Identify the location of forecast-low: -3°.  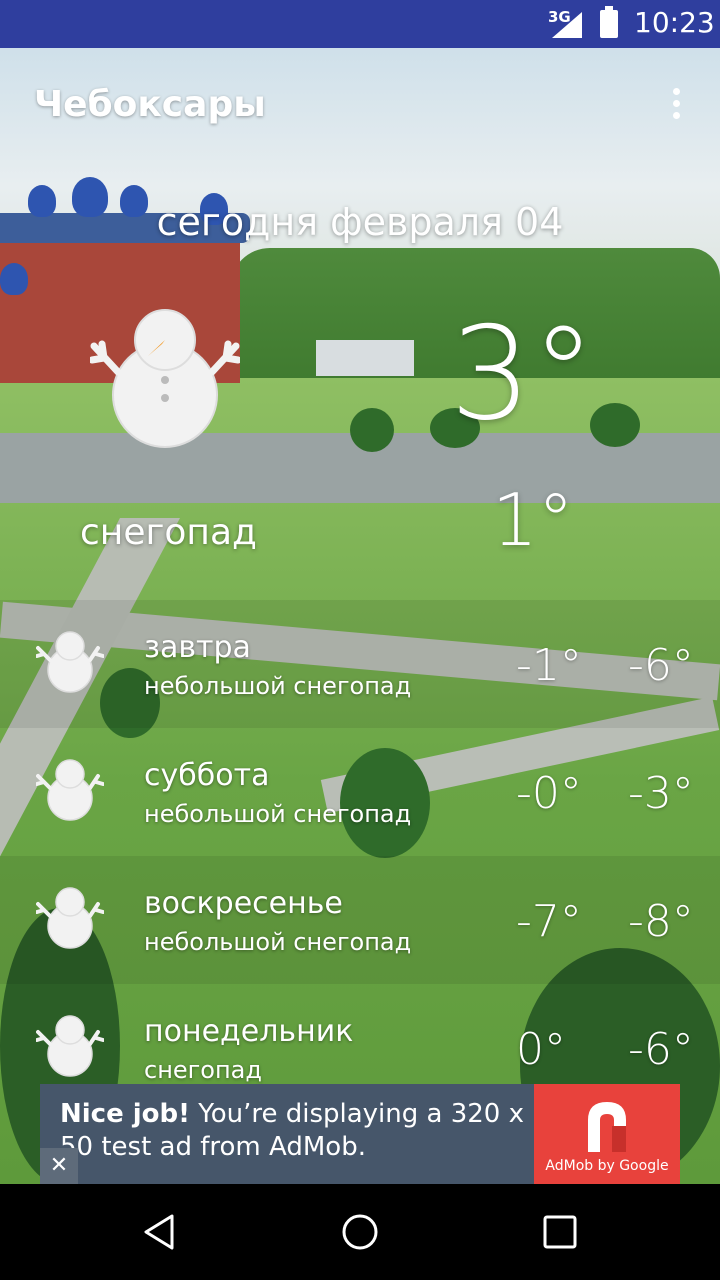
(661, 793).